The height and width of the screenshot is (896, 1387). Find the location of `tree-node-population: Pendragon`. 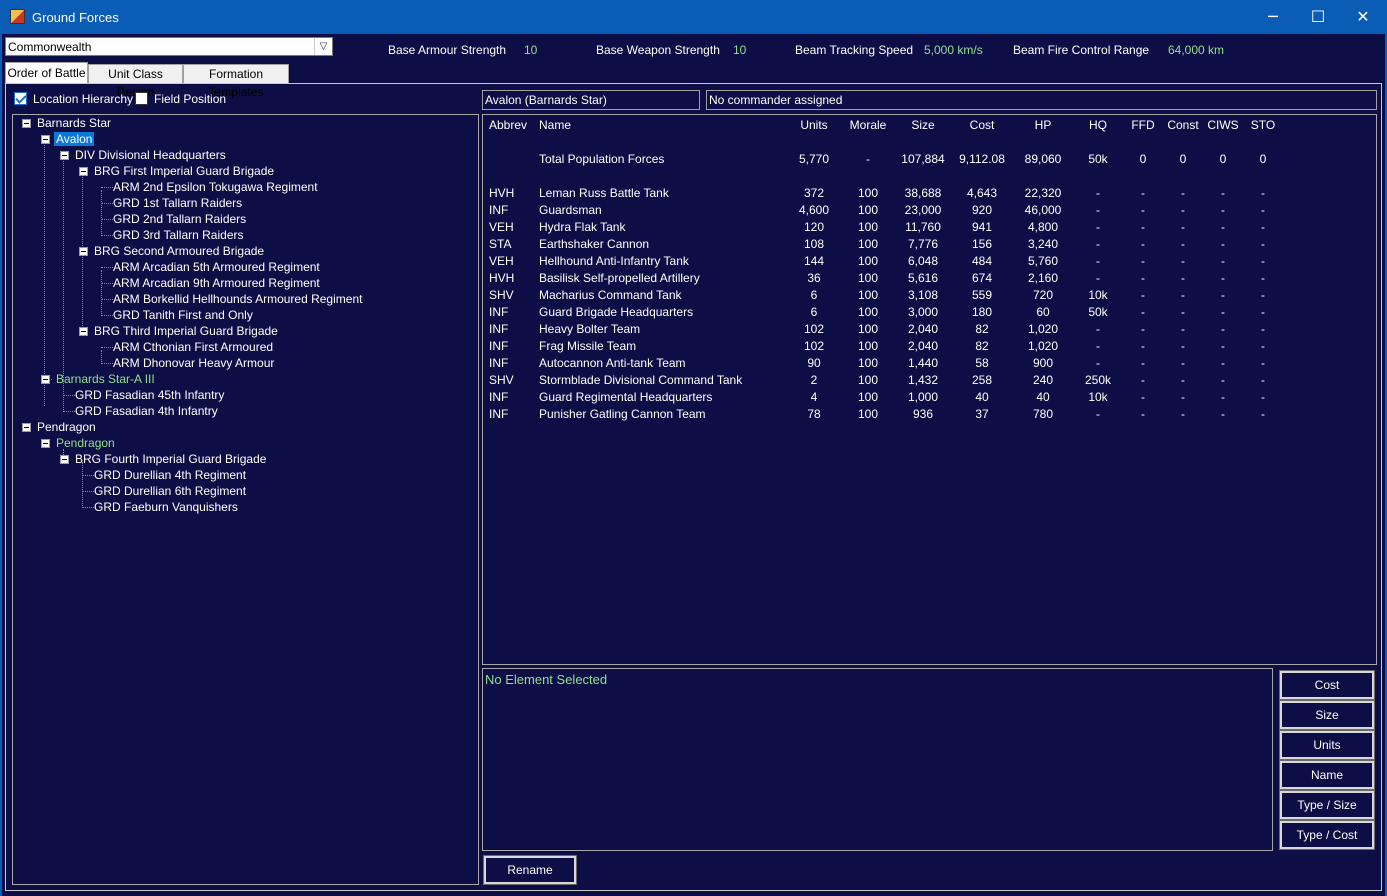

tree-node-population: Pendragon is located at coordinates (85, 443).